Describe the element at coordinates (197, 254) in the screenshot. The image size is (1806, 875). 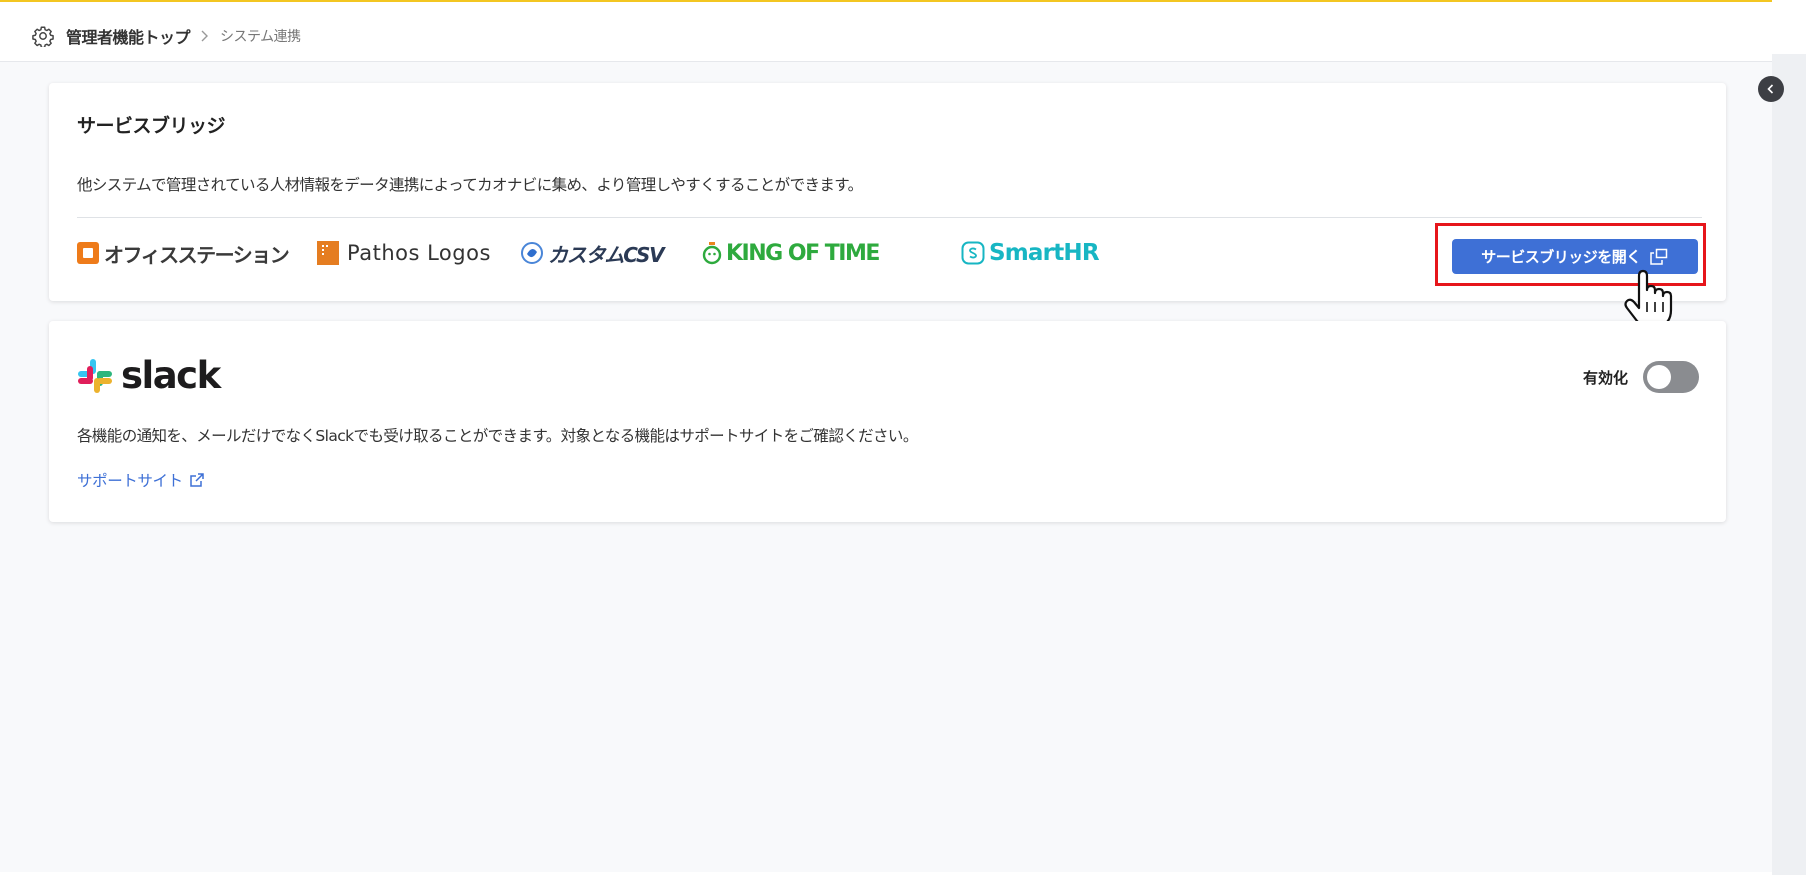
I see `office-station-logo-text: オフィスステーション` at that location.